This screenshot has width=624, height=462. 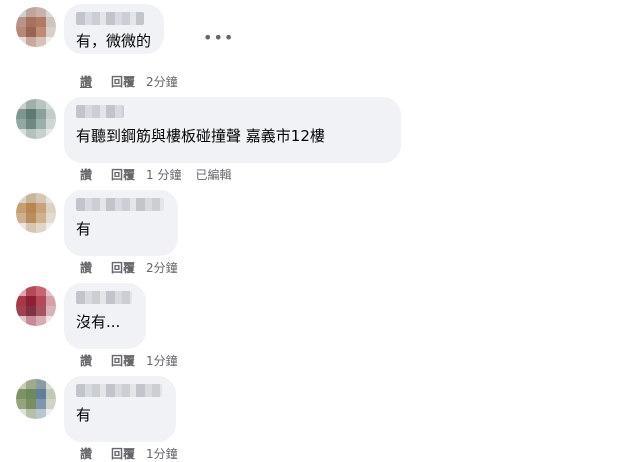 What do you see at coordinates (218, 38) in the screenshot?
I see `more-options-icon: •••` at bounding box center [218, 38].